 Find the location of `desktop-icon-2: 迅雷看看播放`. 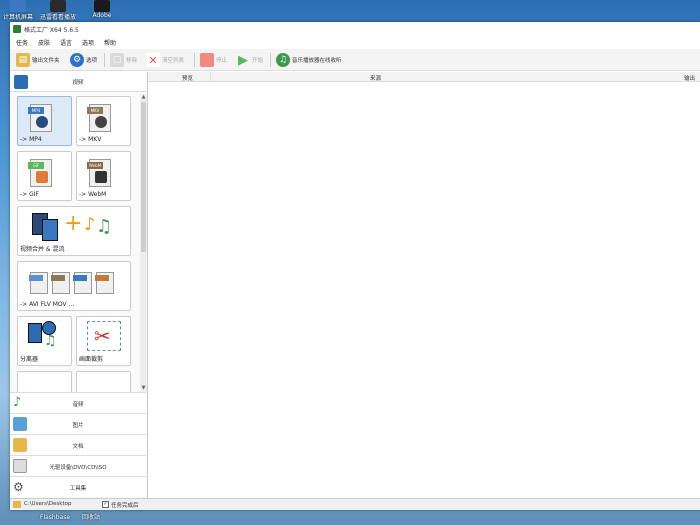

desktop-icon-2: 迅雷看看播放 is located at coordinates (58, 11).